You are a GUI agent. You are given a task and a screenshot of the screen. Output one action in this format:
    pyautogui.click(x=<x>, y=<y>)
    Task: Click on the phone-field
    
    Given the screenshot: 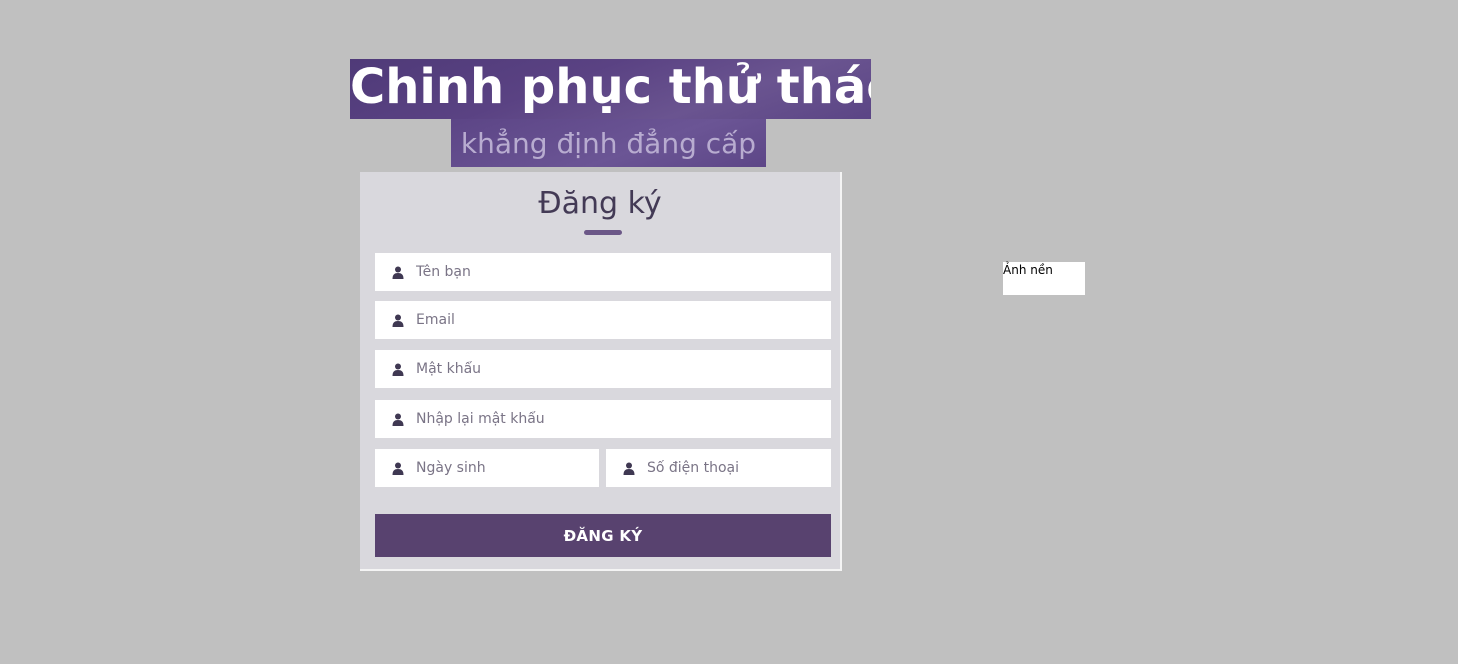 What is the action you would take?
    pyautogui.click(x=718, y=468)
    